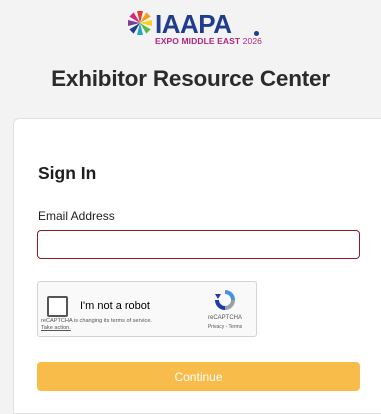 The image size is (381, 414). I want to click on recaptcha-label: I'm not a robot, so click(115, 306).